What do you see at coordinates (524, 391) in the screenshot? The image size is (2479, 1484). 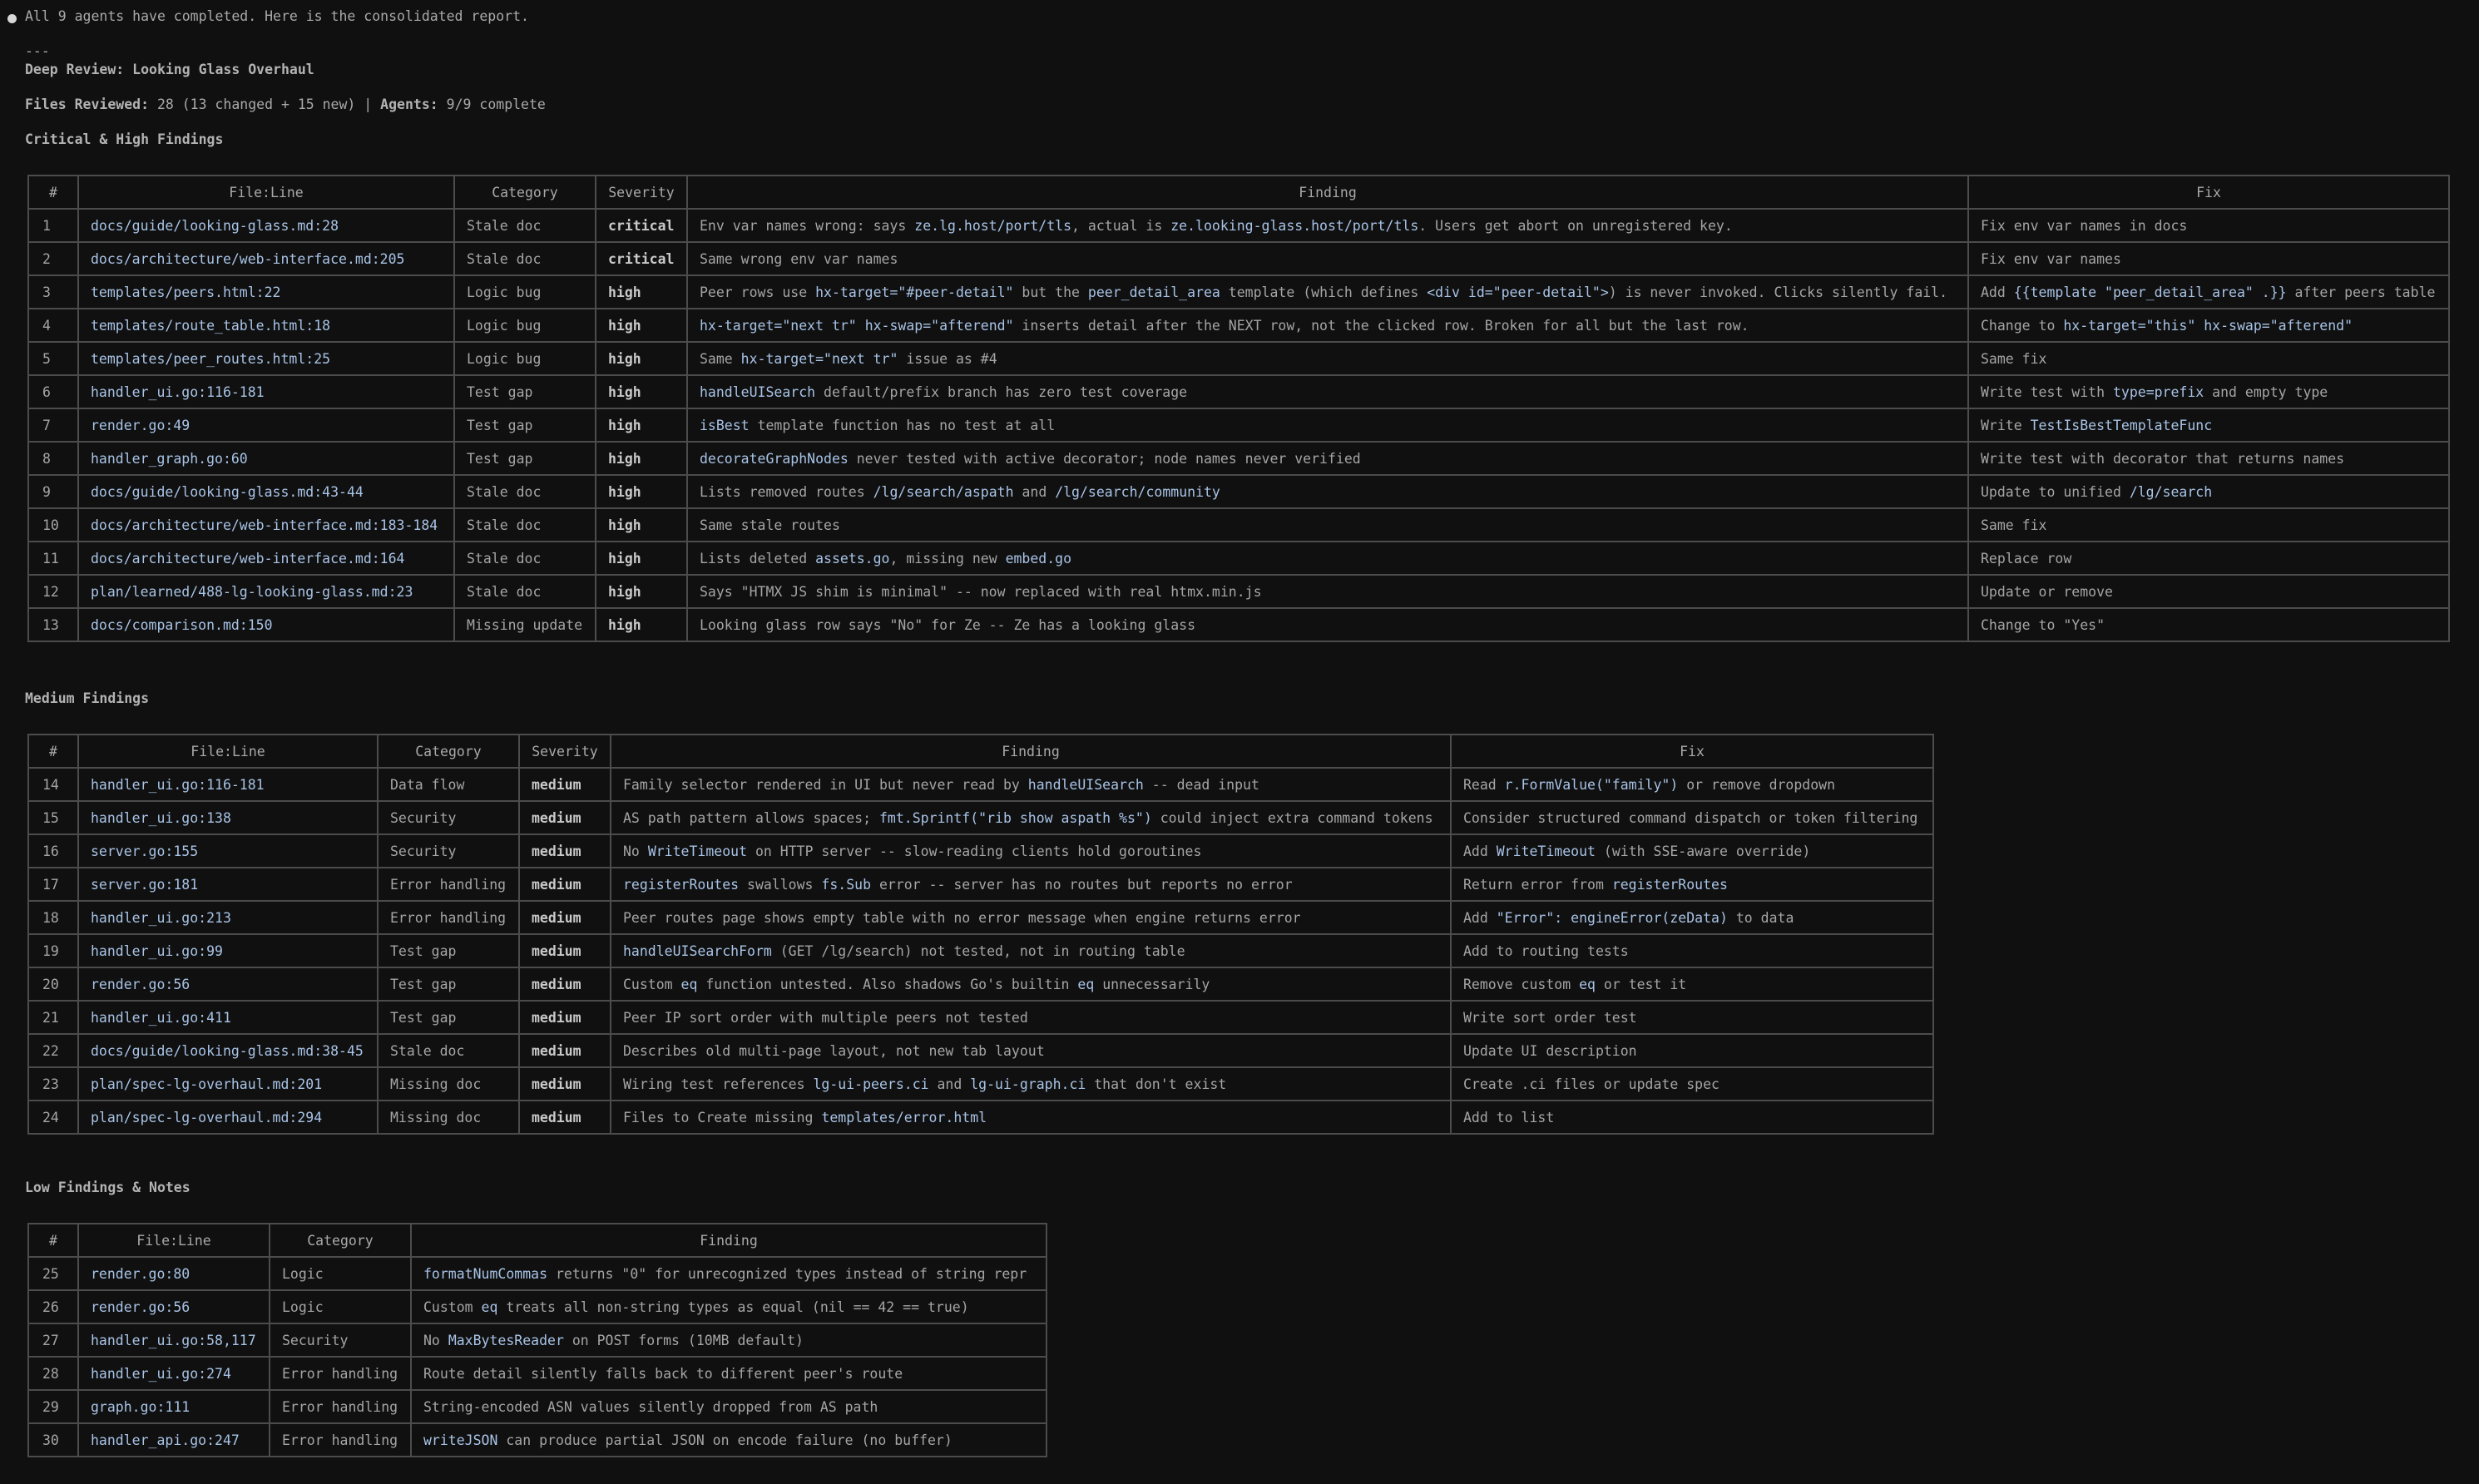 I see `category-cell: Test gap` at bounding box center [524, 391].